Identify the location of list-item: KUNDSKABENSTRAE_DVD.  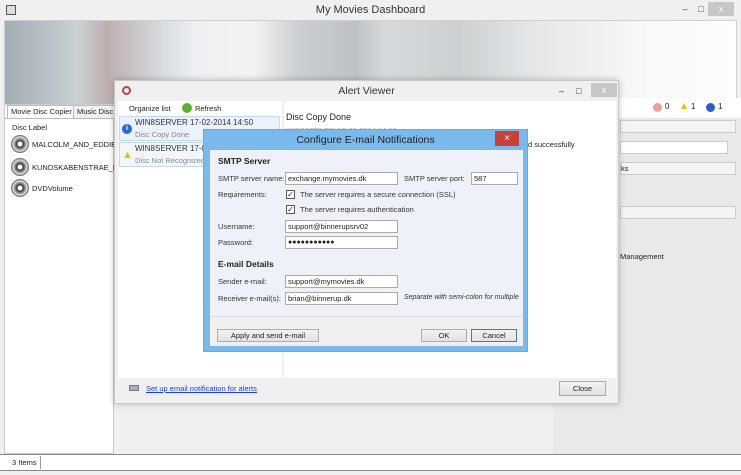
(70, 167).